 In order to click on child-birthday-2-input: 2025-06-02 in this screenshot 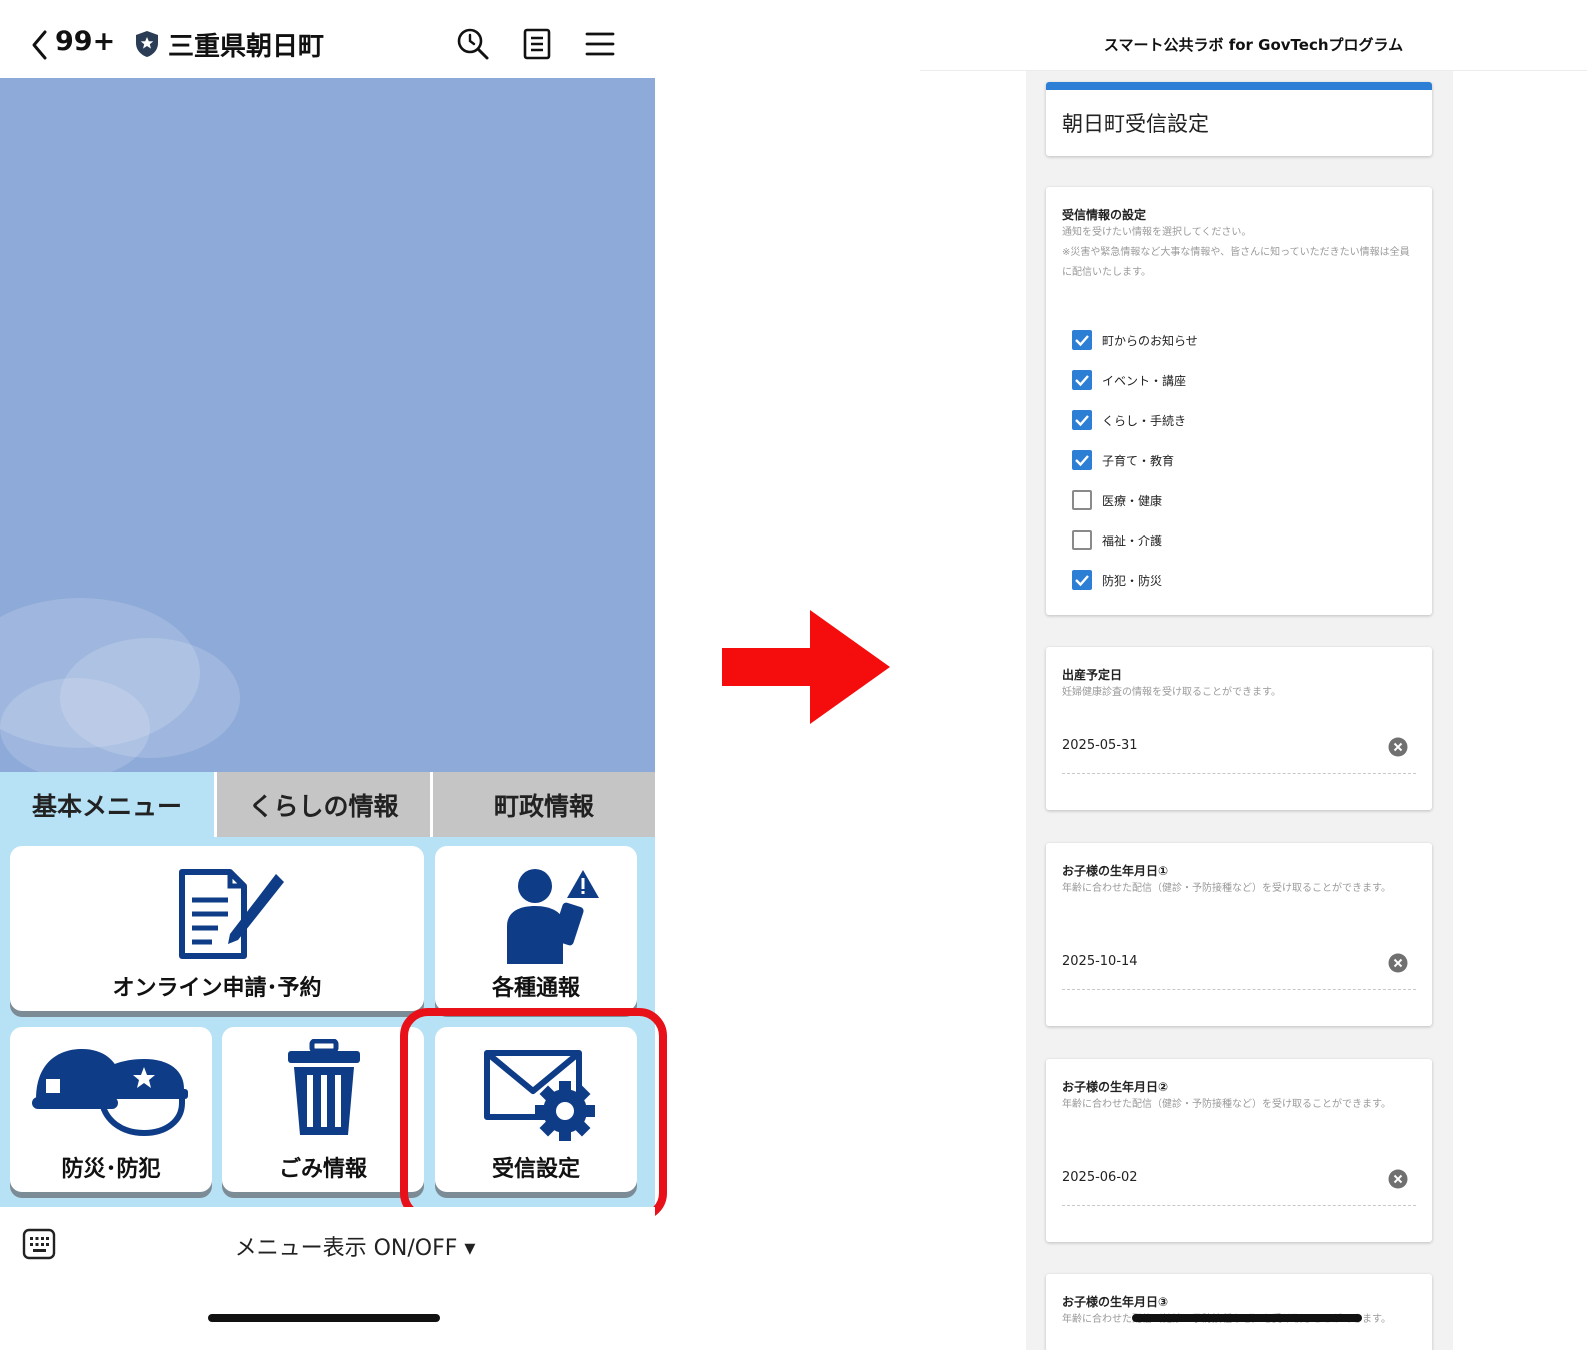, I will do `click(1100, 1177)`.